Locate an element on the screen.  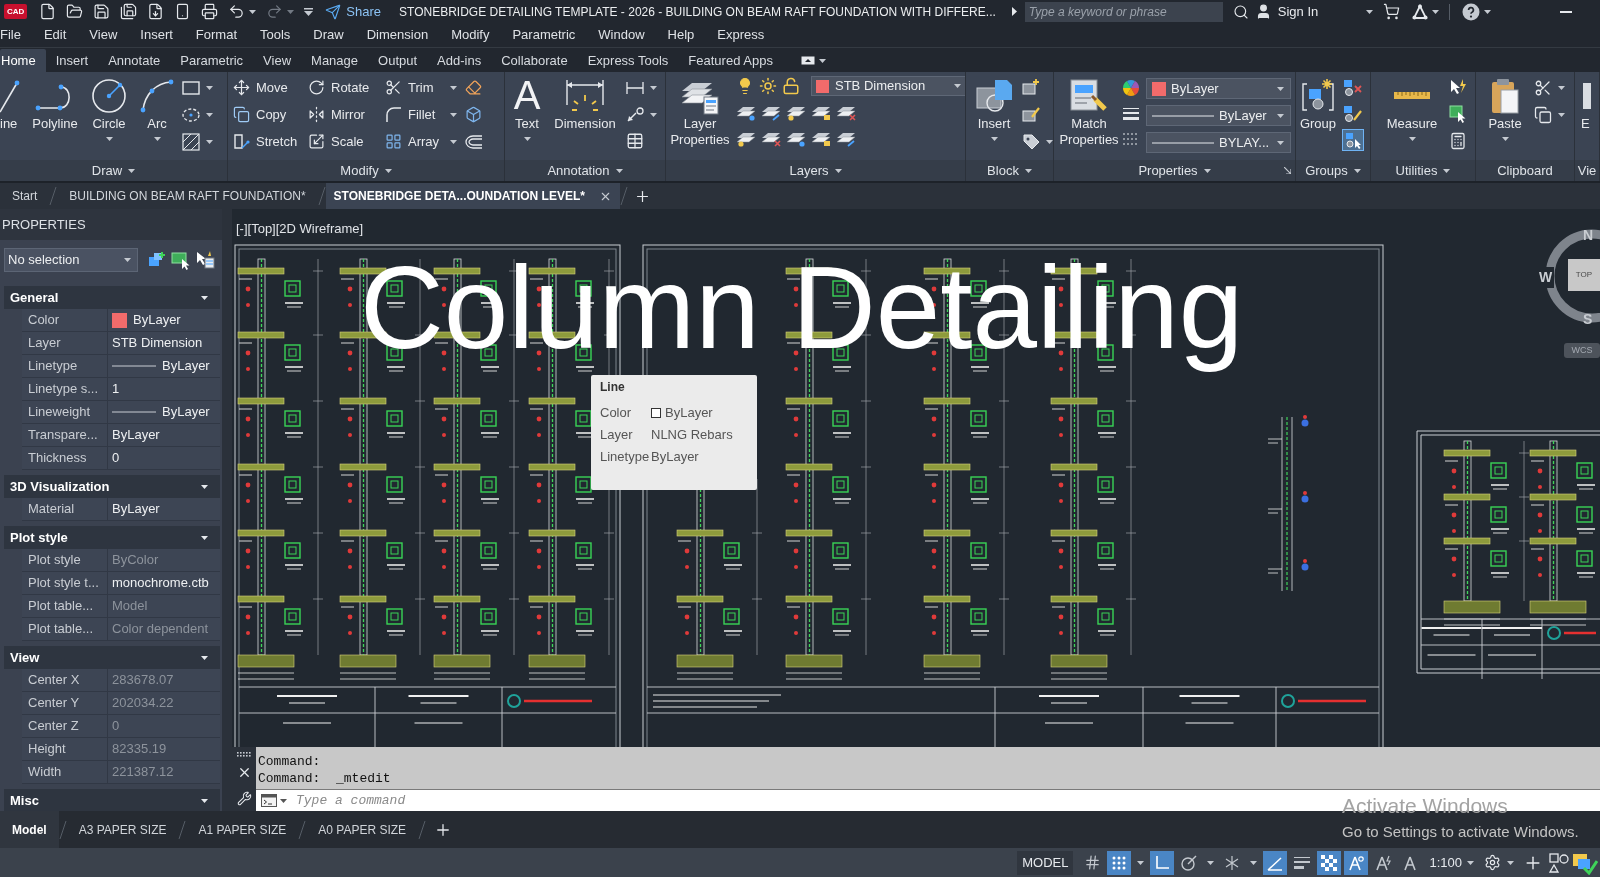
ribbon-tab: Add-ins is located at coordinates (459, 60).